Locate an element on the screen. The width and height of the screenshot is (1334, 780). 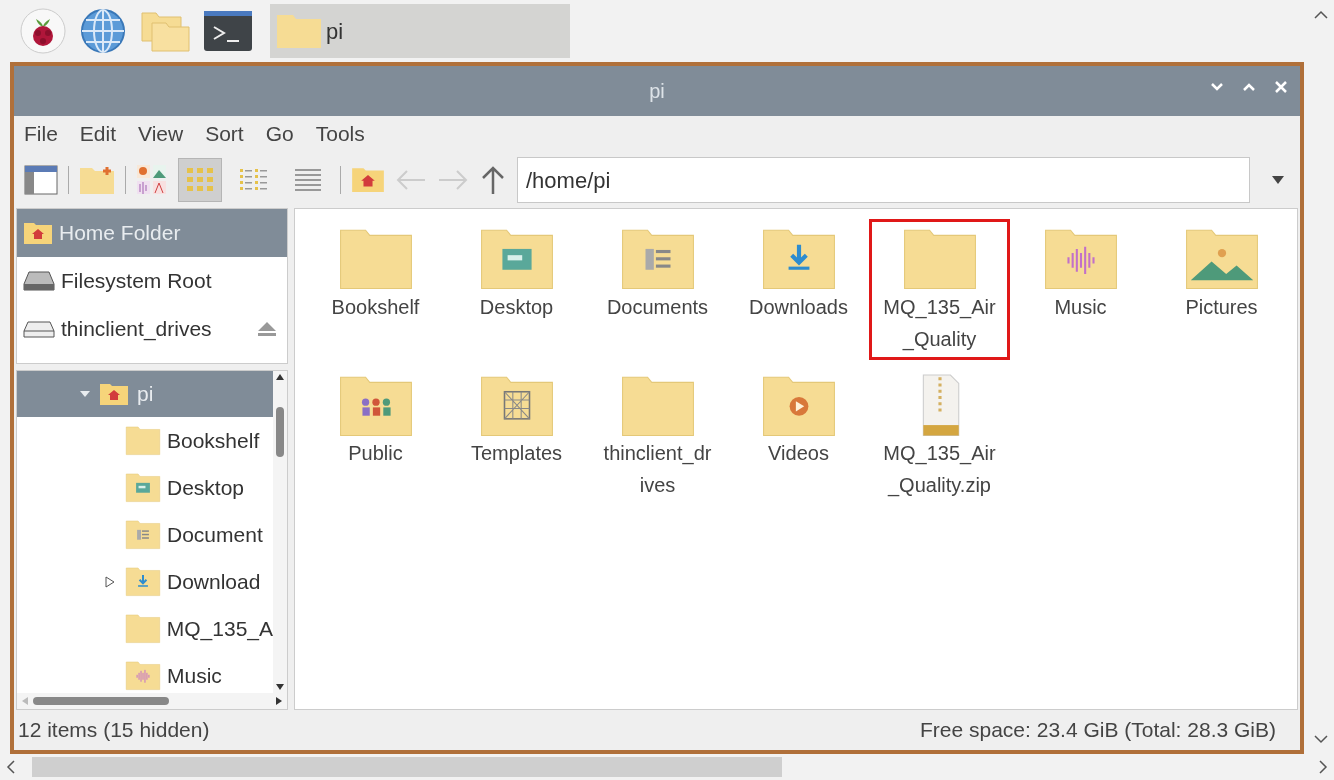
tree-item: Document is located at coordinates (145, 534).